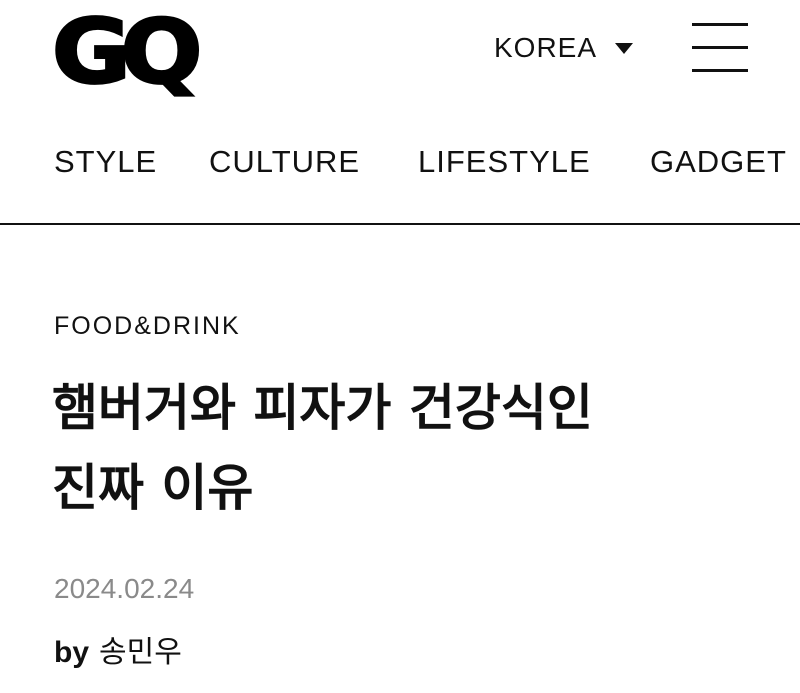  I want to click on main-nav: STYLE CULTURE LIFESTYLE GADGET, so click(400, 162).